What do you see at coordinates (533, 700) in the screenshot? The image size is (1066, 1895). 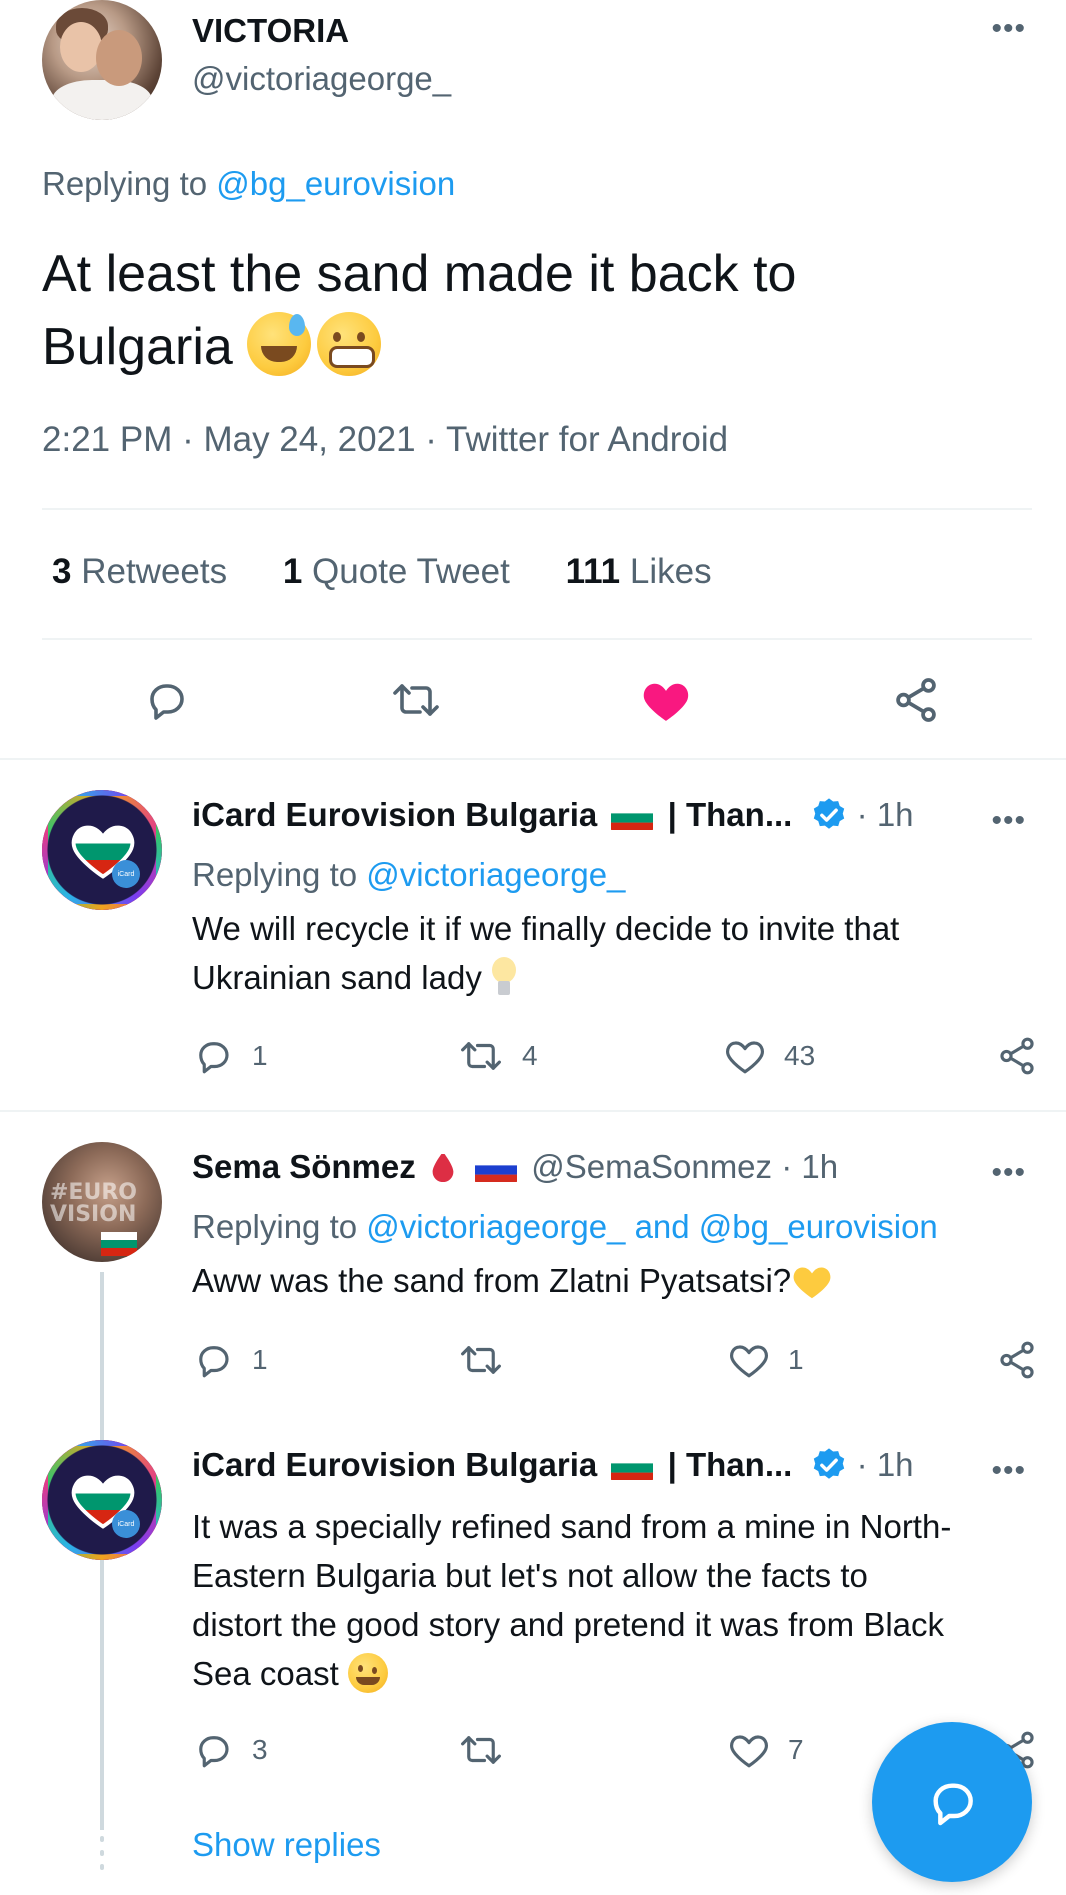 I see `tweet-actions` at bounding box center [533, 700].